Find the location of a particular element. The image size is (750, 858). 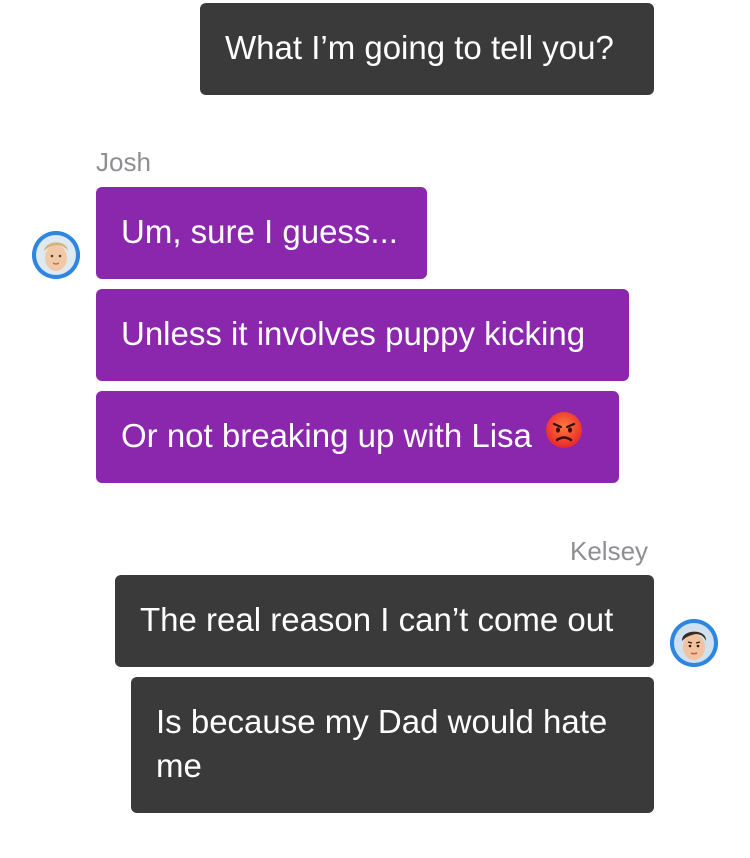

message-bubble-kelsey: What I’m going to tell you? is located at coordinates (427, 49).